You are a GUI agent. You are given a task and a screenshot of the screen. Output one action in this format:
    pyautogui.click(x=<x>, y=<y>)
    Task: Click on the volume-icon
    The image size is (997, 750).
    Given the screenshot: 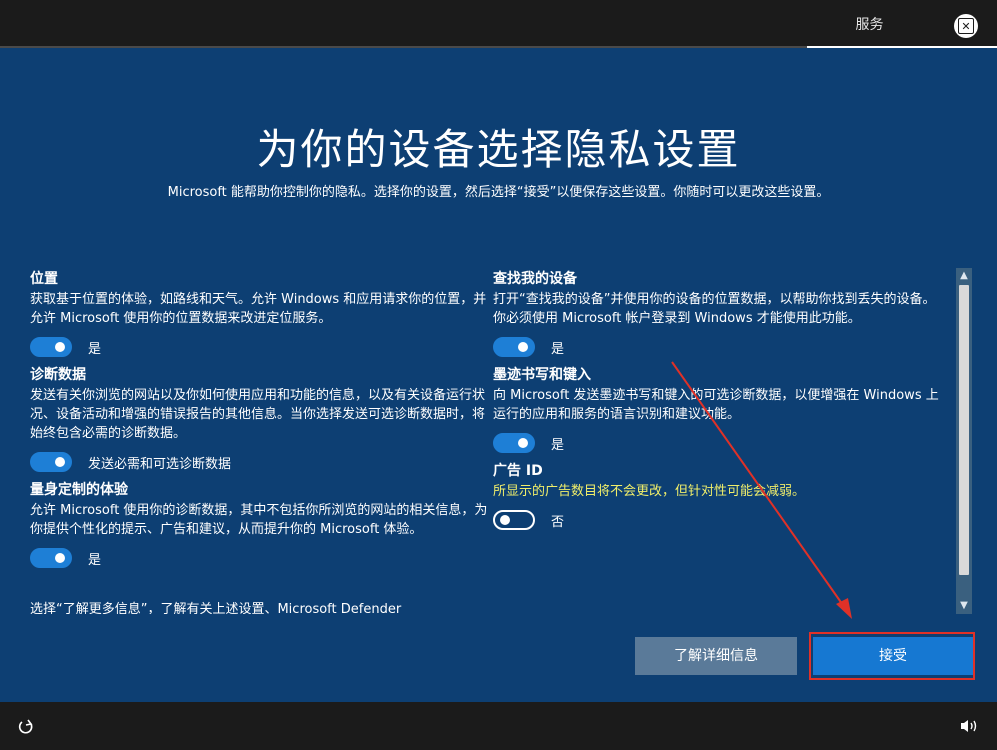 What is the action you would take?
    pyautogui.click(x=969, y=726)
    